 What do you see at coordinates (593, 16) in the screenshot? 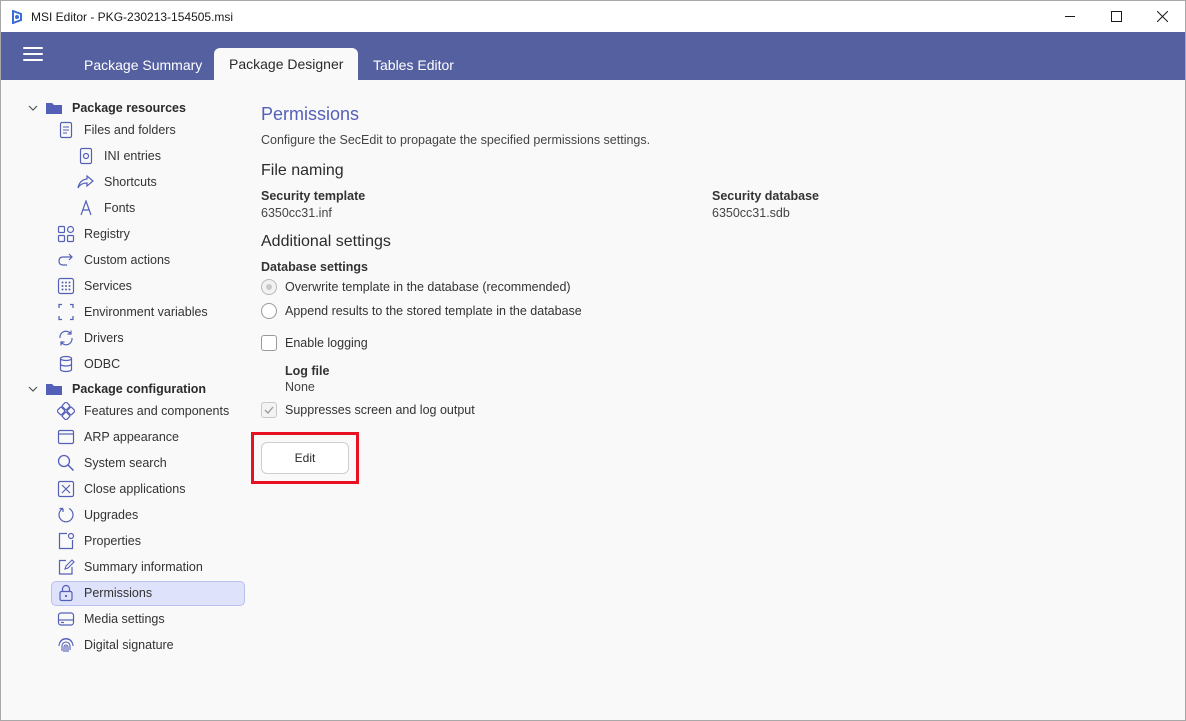
I see `title-bar: MSI Editor - PKG-230213-154505.msi` at bounding box center [593, 16].